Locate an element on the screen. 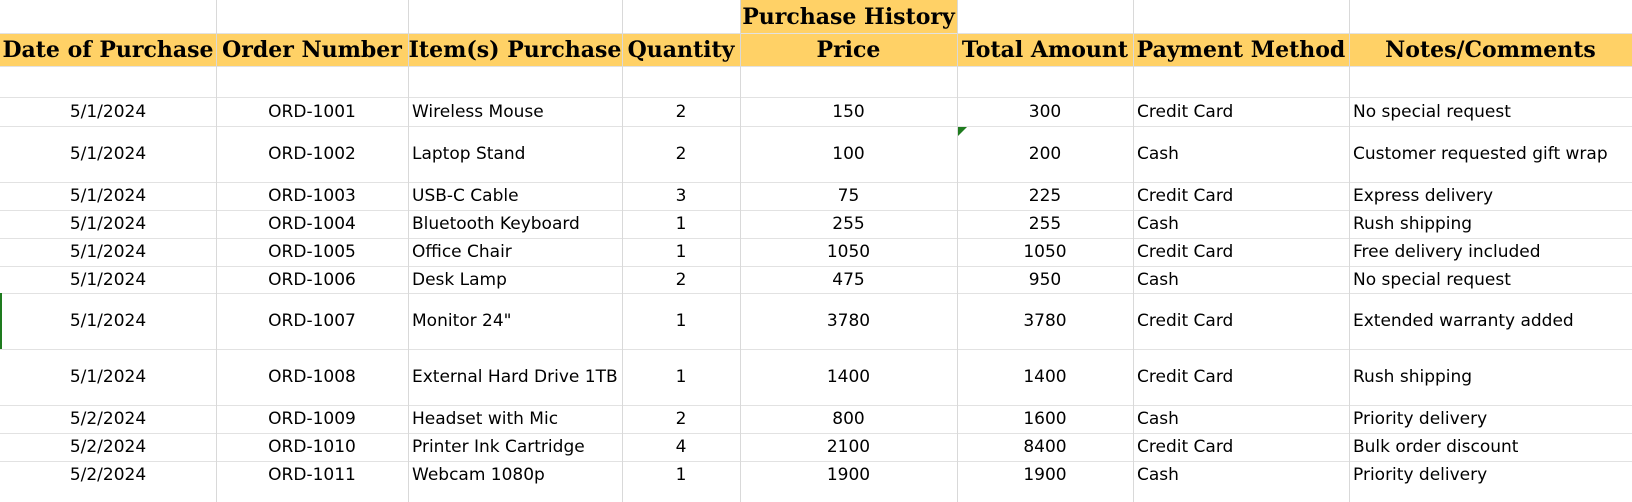 This screenshot has height=502, width=1632. table-cell: 1600 is located at coordinates (1045, 419).